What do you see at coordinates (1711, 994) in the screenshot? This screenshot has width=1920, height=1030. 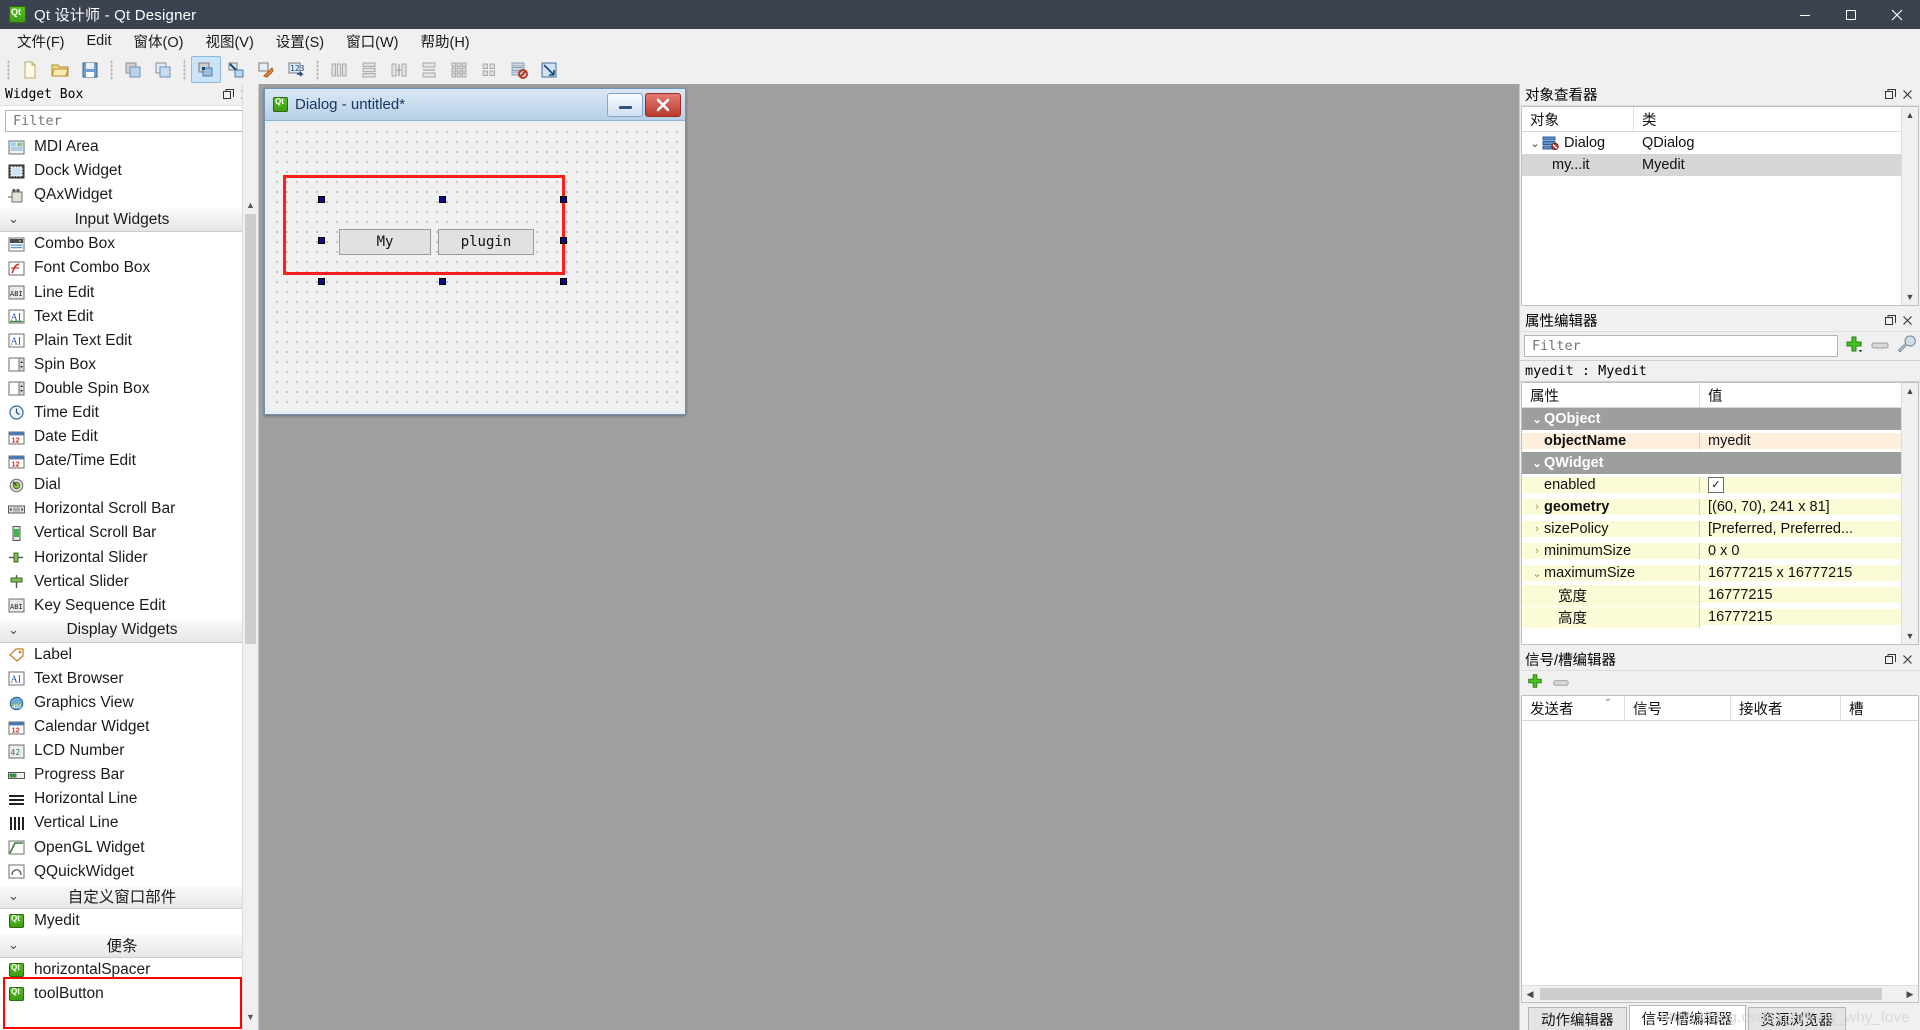 I see `signal-slot-scroll-thumb` at bounding box center [1711, 994].